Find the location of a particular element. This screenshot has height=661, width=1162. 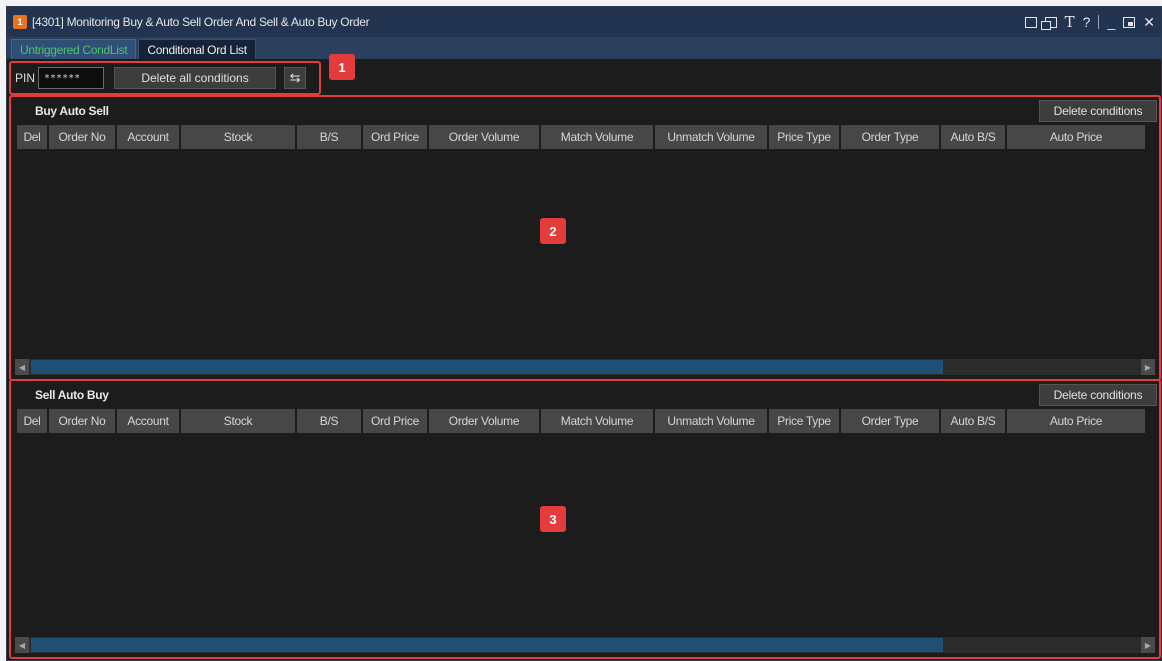

pin-toolbar: PIN ****** Delete all conditions ⇆ is located at coordinates (165, 78).